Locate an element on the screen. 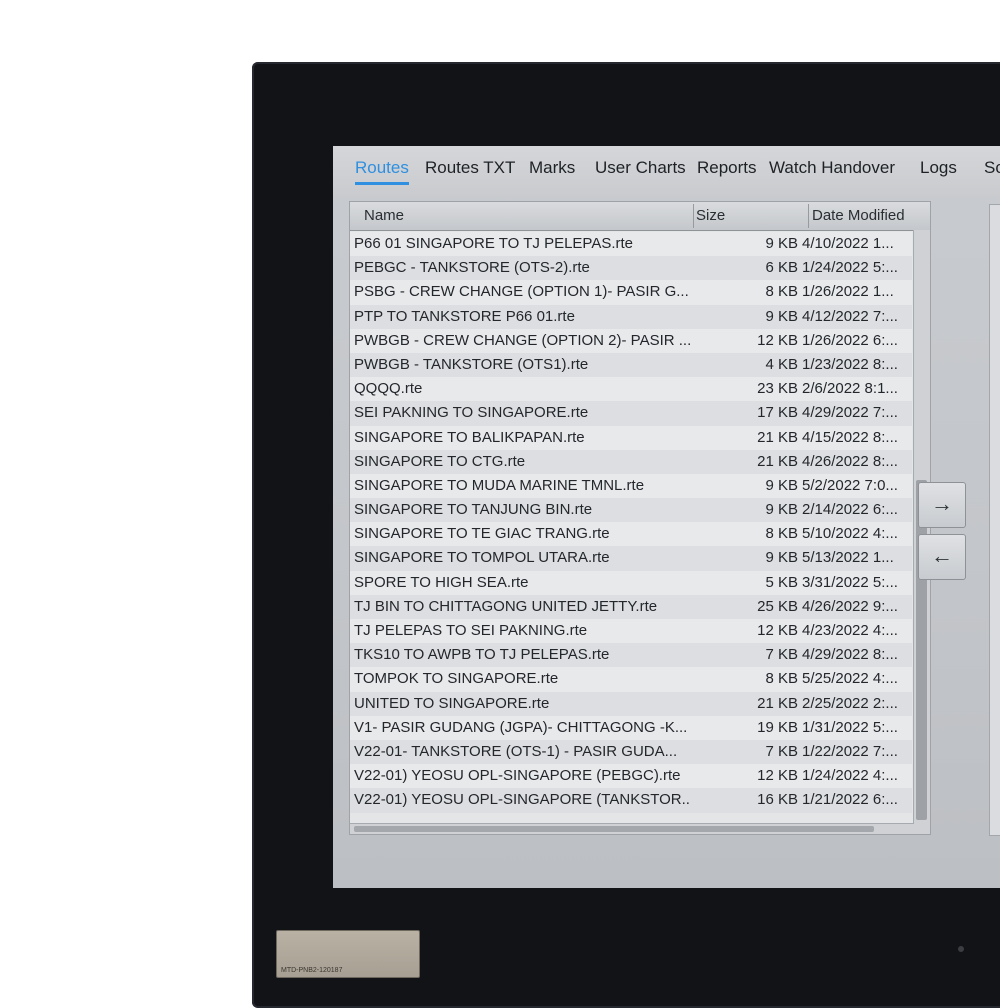  tab-user-charts: User Charts is located at coordinates (640, 168).